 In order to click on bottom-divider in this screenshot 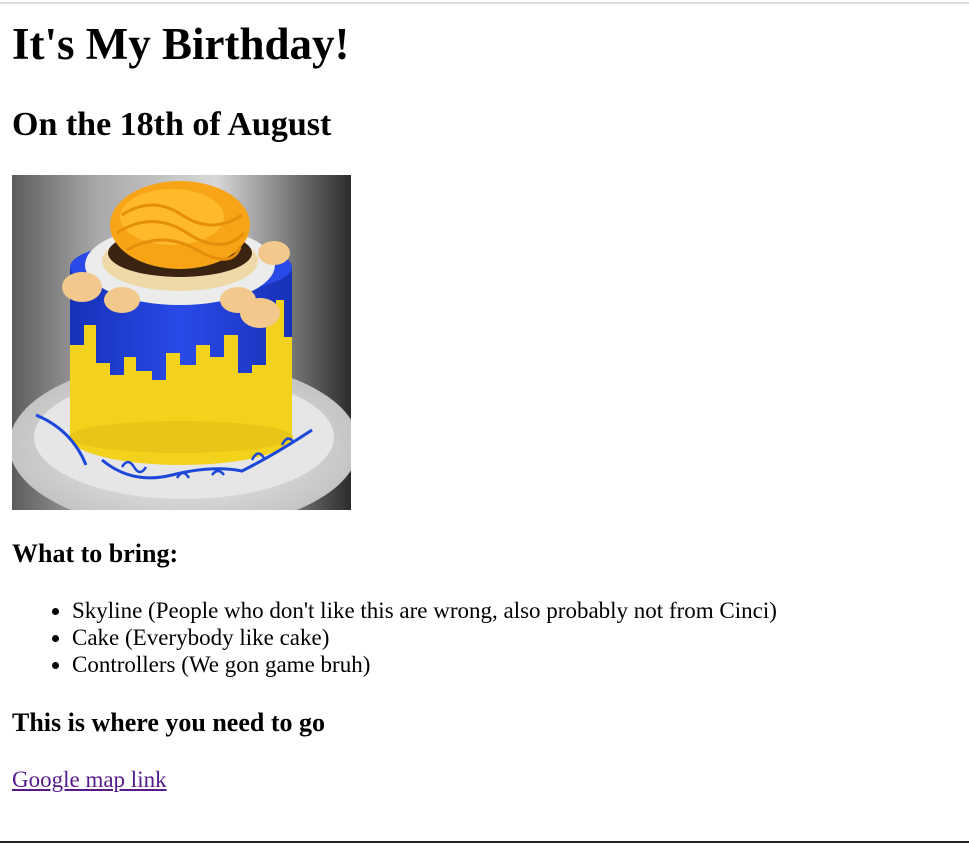, I will do `click(484, 842)`.